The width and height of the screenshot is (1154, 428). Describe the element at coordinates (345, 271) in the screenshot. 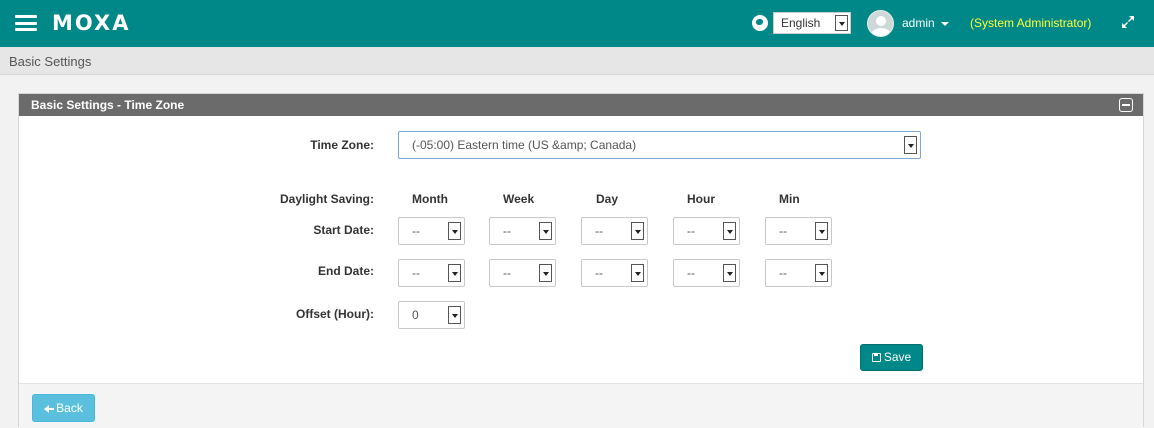

I see `end-date-label: End Date:` at that location.